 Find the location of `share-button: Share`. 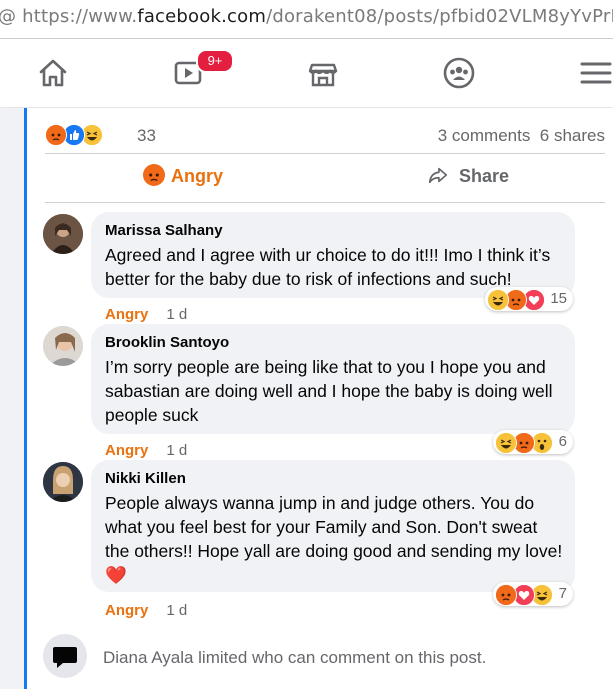

share-button: Share is located at coordinates (468, 179).